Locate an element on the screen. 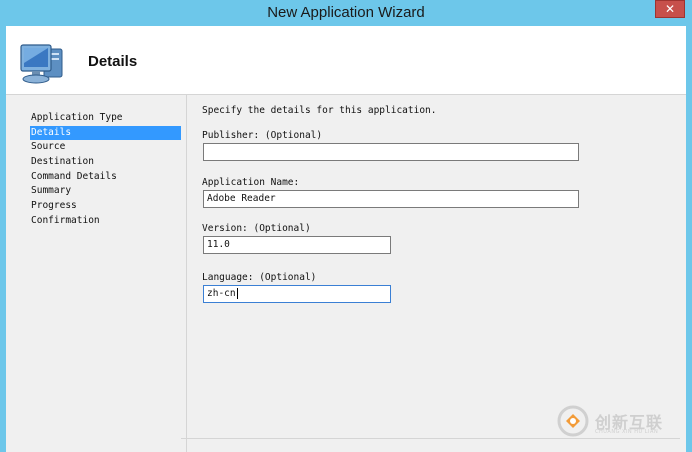 The image size is (692, 452). nav-item-command-details: Command Details is located at coordinates (105, 177).